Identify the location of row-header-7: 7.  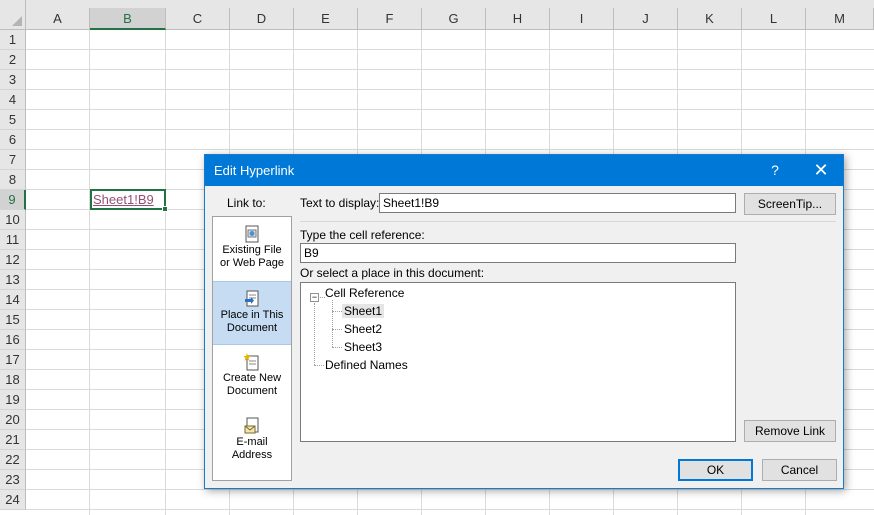
(13, 160).